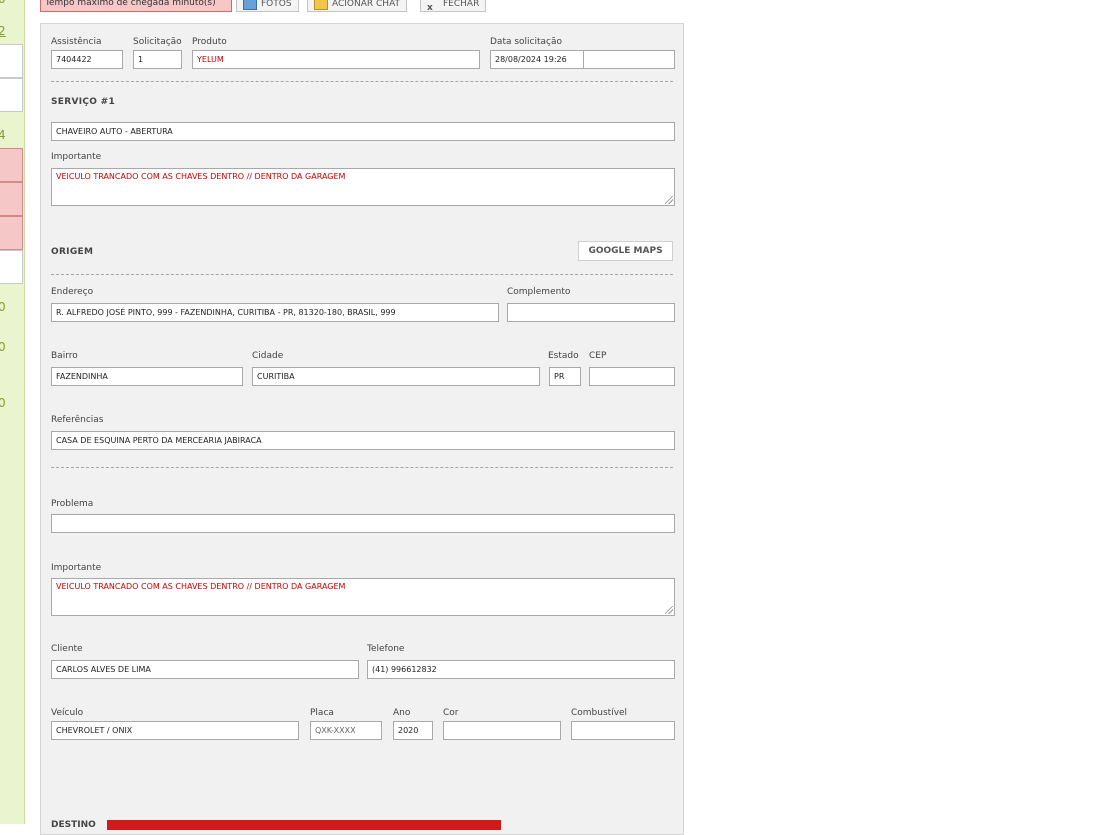 The image size is (1110, 835). What do you see at coordinates (346, 730) in the screenshot?
I see `placa-field: QXK-XXXX` at bounding box center [346, 730].